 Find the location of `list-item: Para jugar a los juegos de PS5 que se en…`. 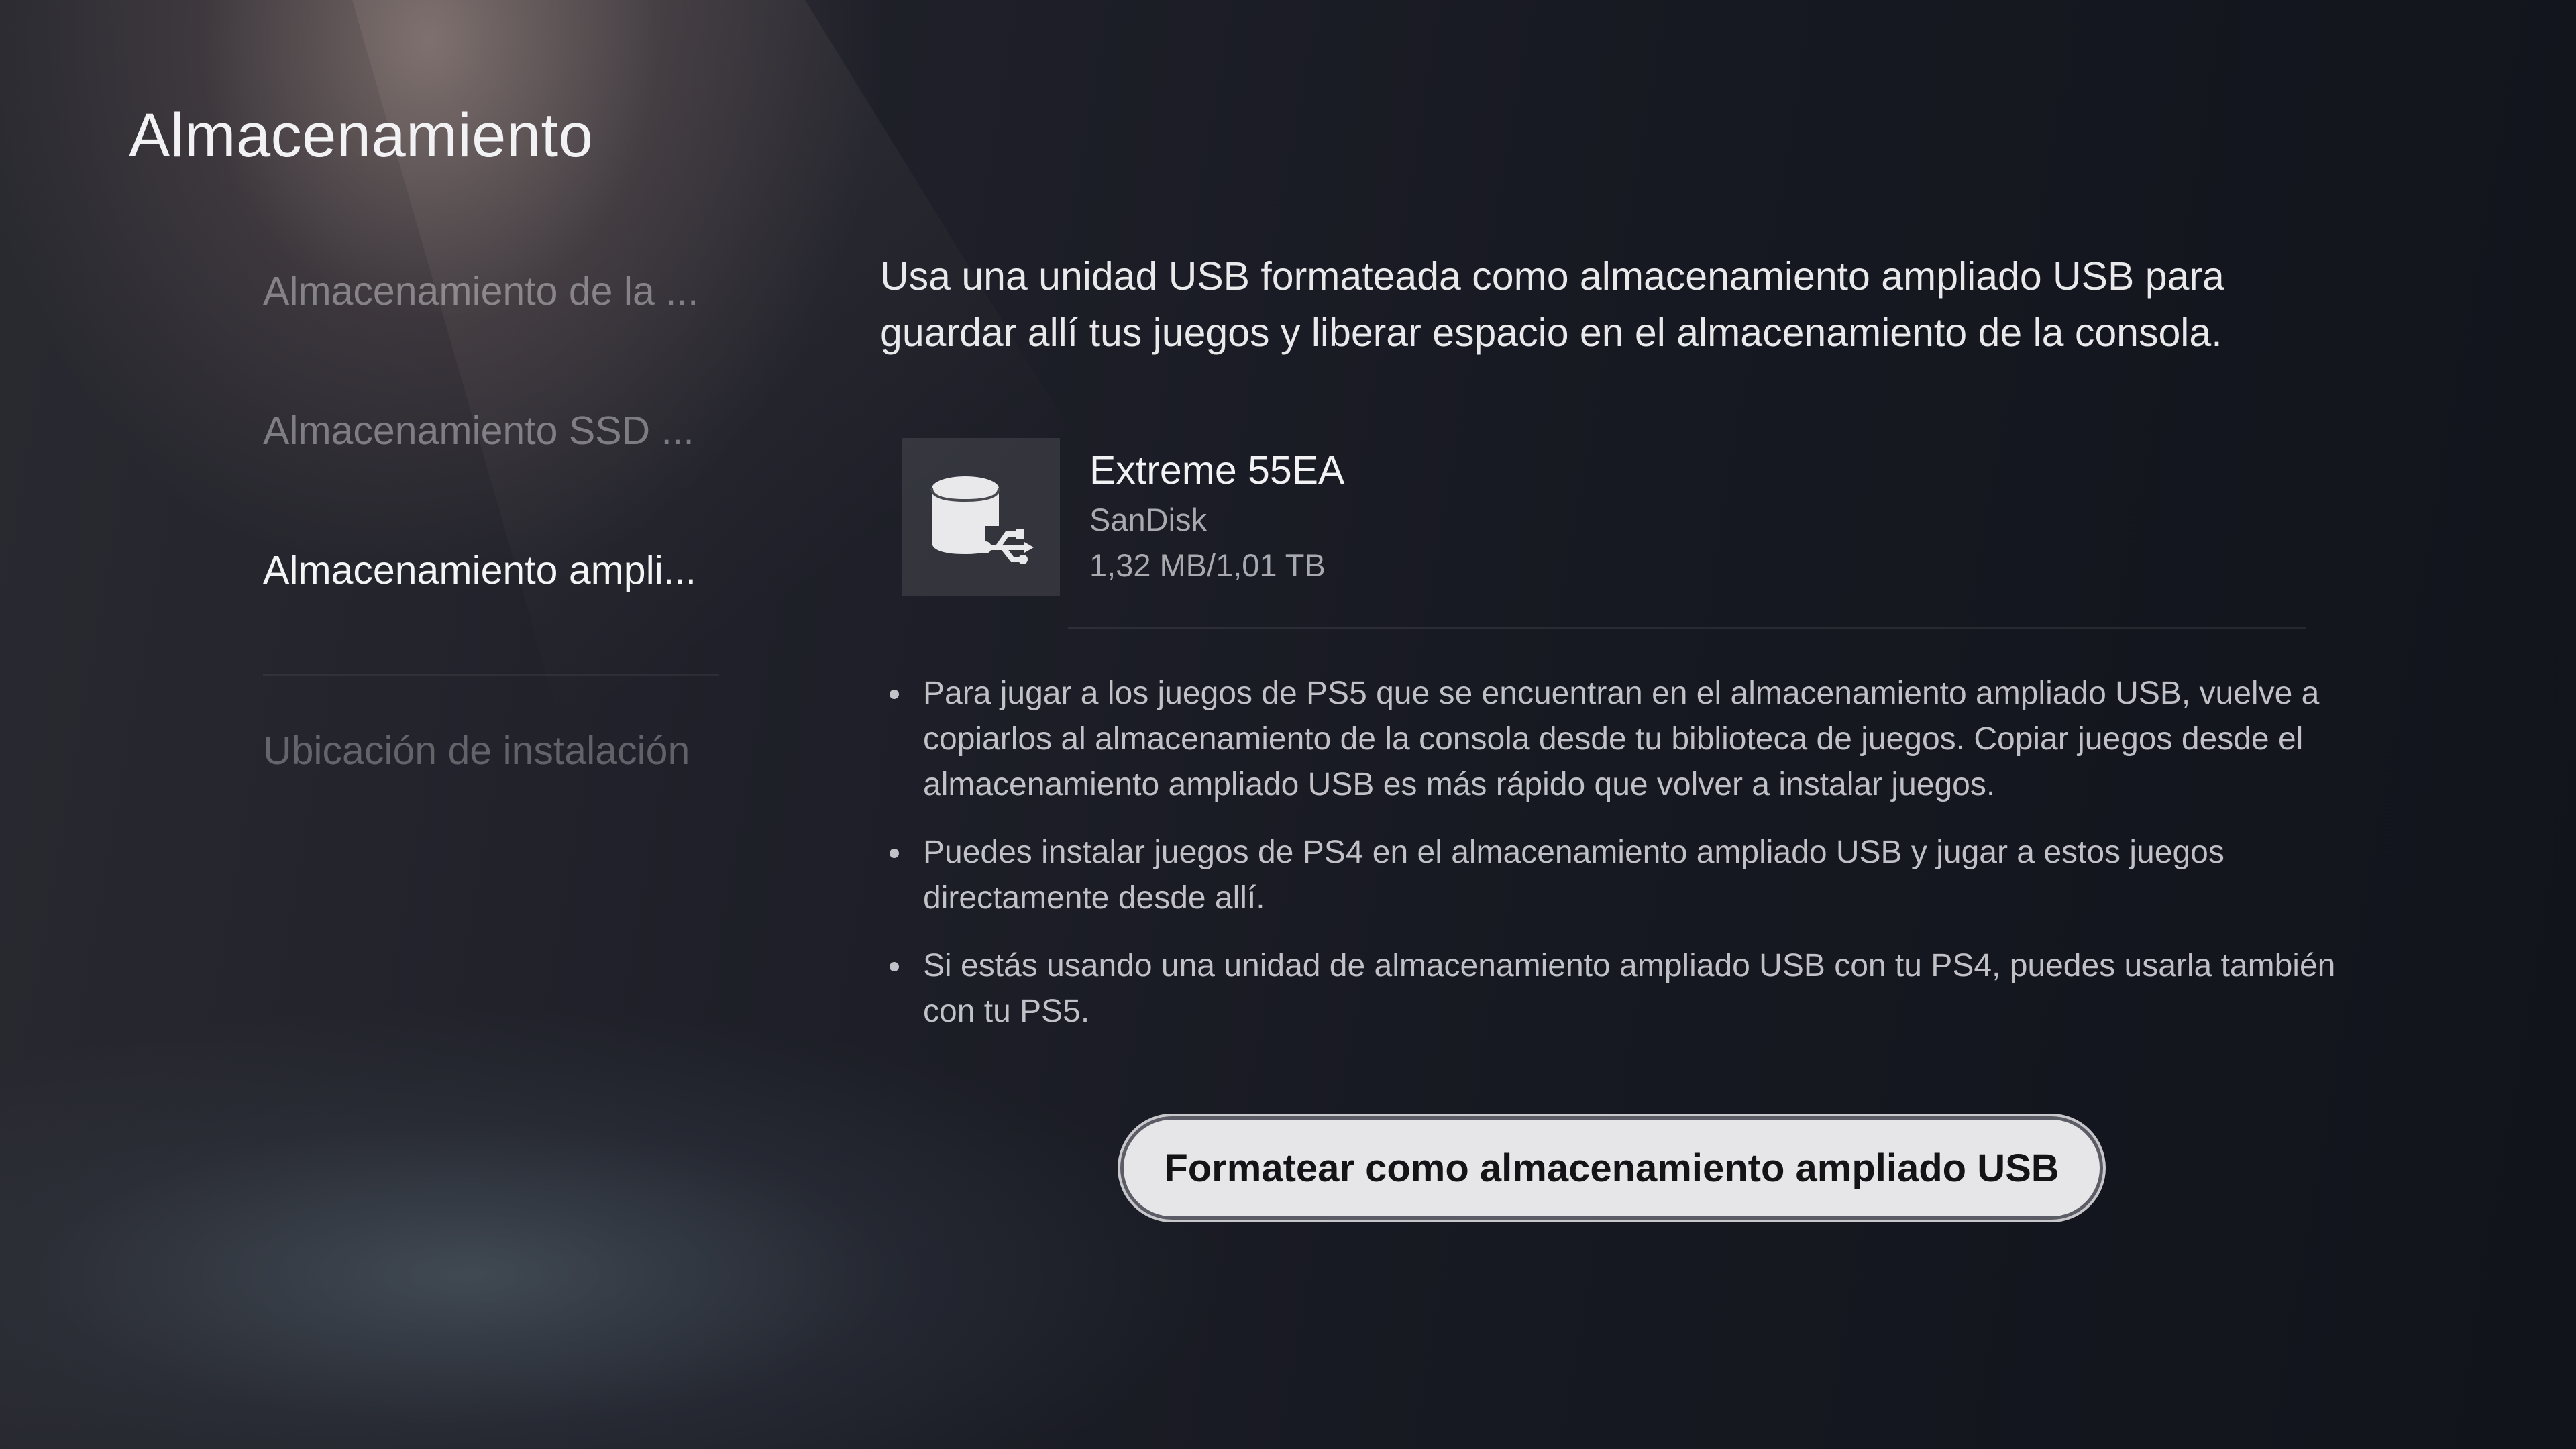

list-item: Para jugar a los juegos de PS5 que se en… is located at coordinates (1611, 739).